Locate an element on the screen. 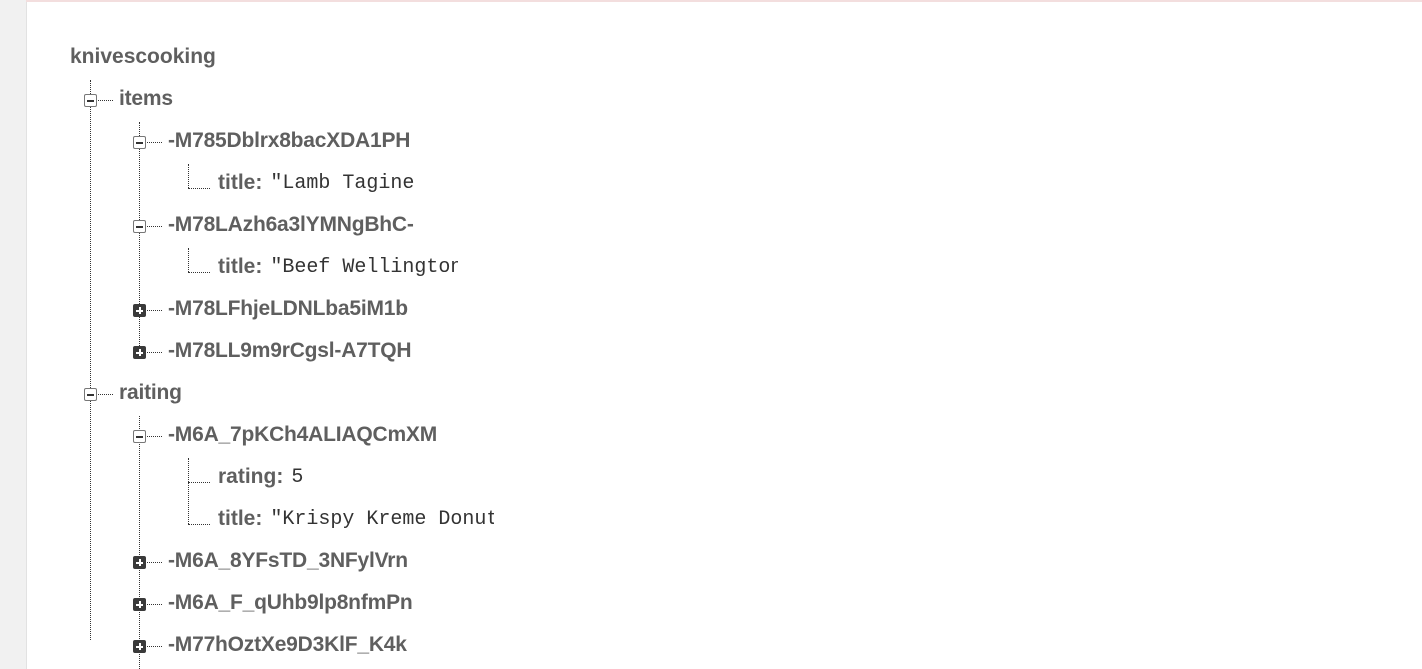 This screenshot has width=1422, height=669. node-key-label: -M6A_8YFsTD_3NFylVrn is located at coordinates (288, 560).